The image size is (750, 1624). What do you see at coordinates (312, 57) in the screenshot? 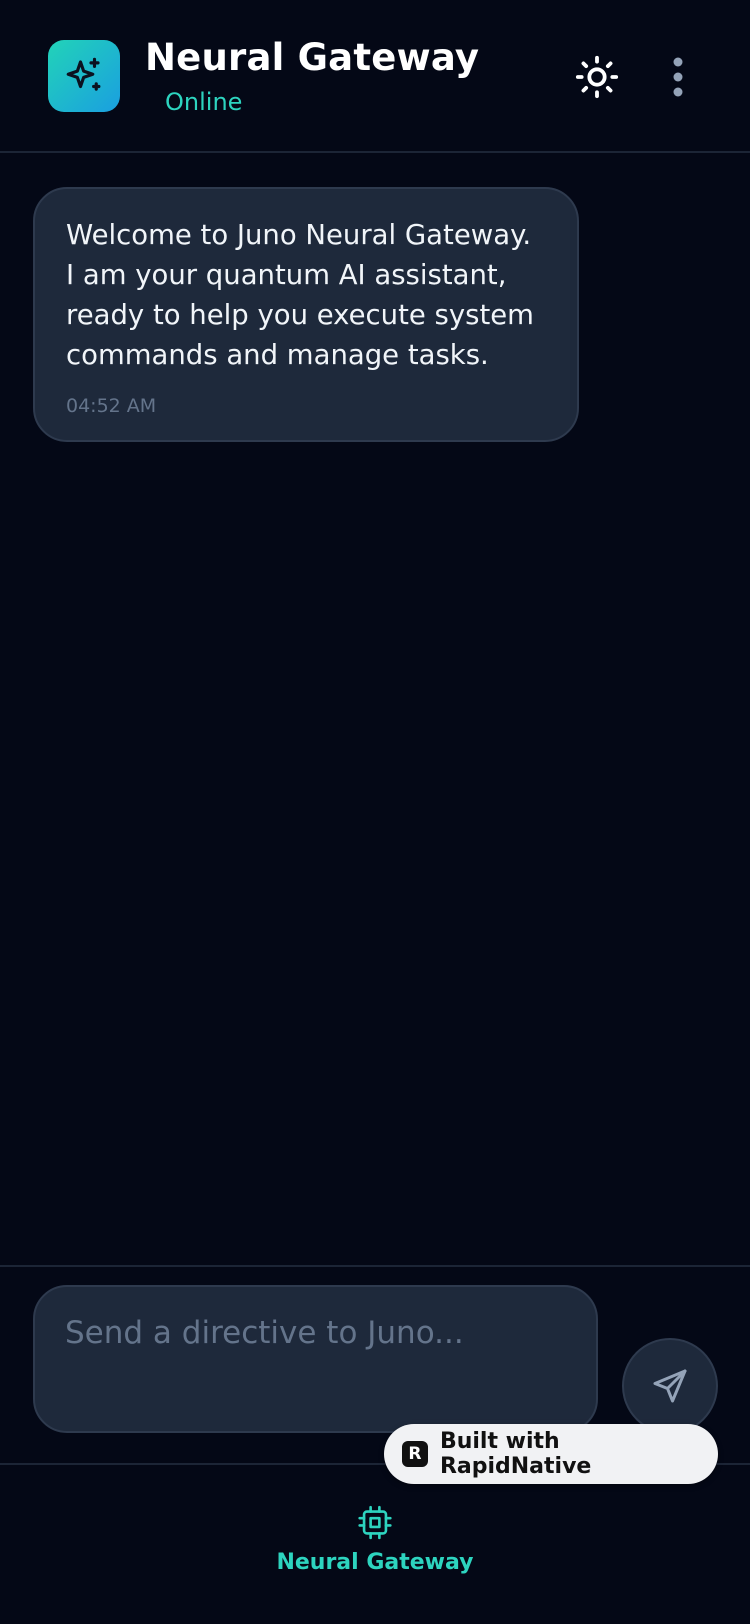
I see `app-title: Neural Gateway` at bounding box center [312, 57].